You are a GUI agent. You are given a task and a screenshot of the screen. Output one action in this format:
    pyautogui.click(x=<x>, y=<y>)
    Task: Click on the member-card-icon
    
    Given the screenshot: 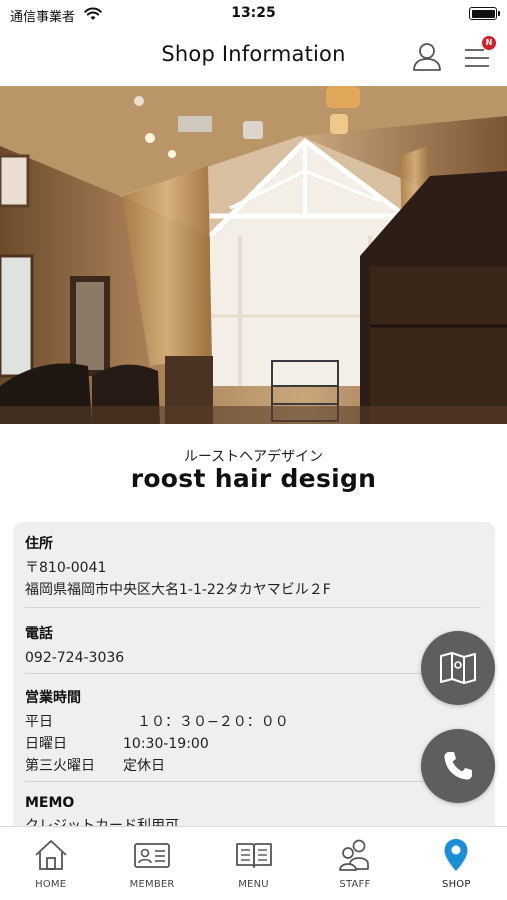 What is the action you would take?
    pyautogui.click(x=152, y=855)
    